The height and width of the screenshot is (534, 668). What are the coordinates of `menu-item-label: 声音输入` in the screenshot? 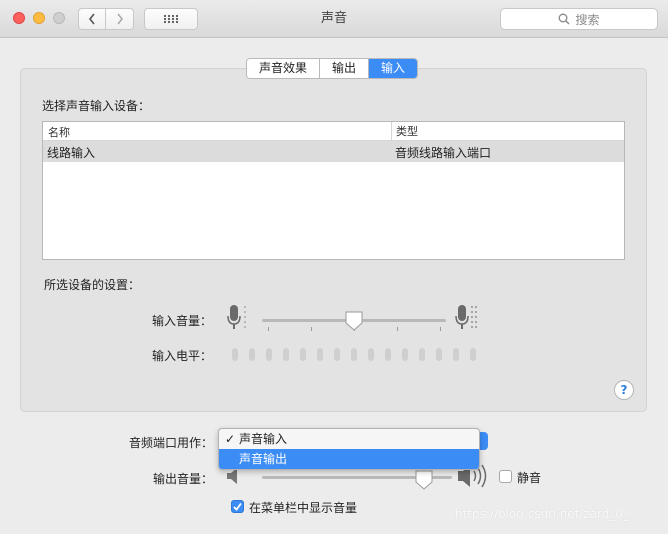 It's located at (263, 439).